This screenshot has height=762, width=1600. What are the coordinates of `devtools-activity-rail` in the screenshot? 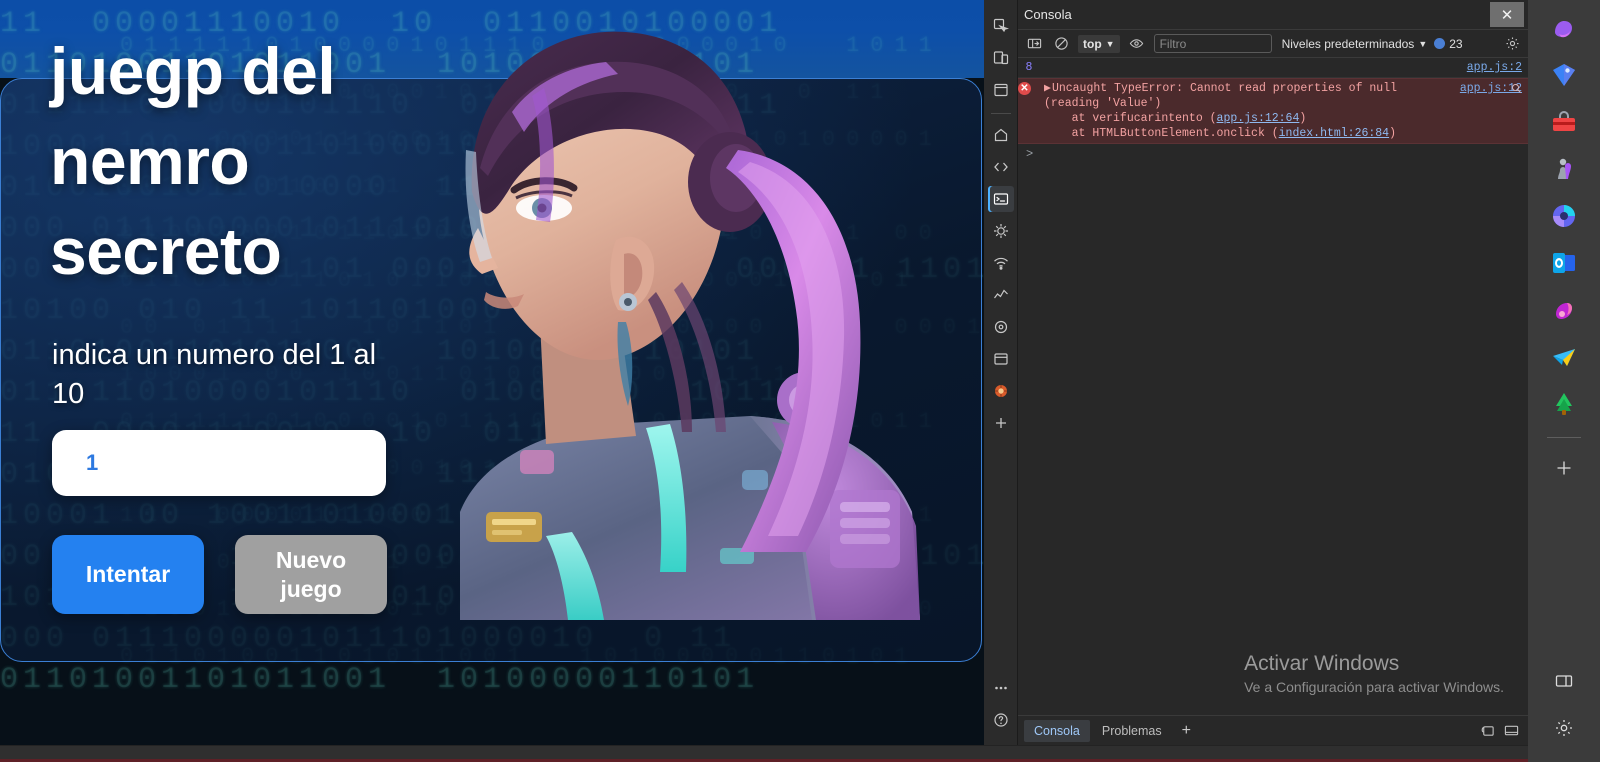 It's located at (1001, 372).